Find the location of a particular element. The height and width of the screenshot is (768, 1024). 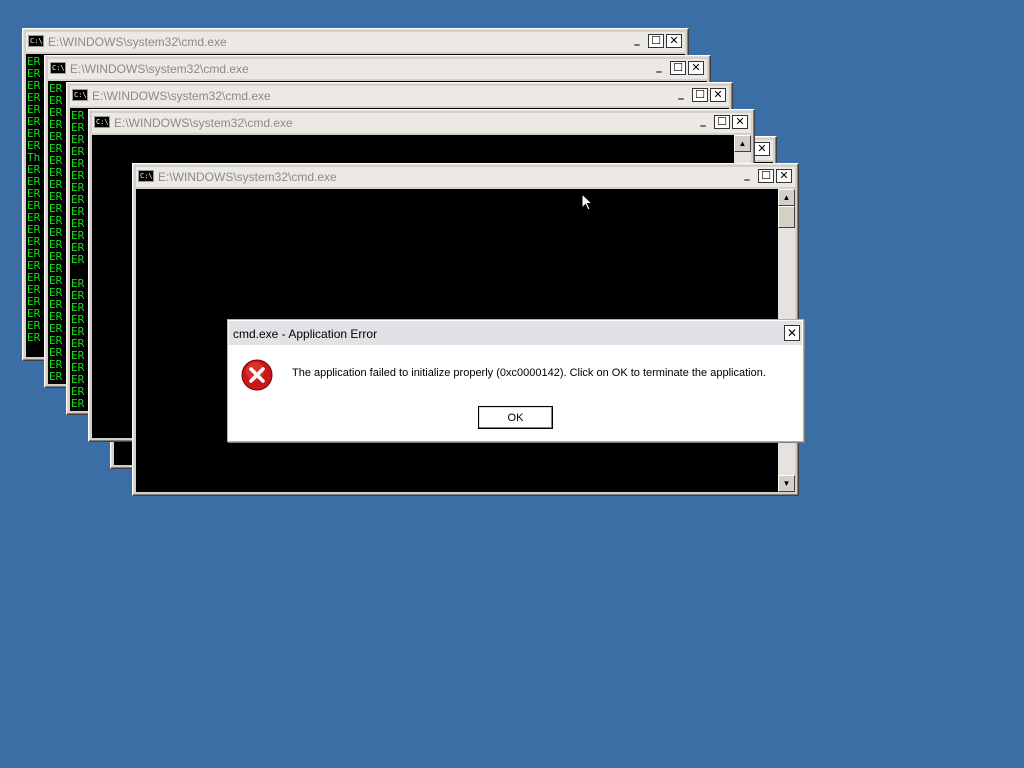

dialog-title: cmd.exe - Application Error is located at coordinates (305, 334).